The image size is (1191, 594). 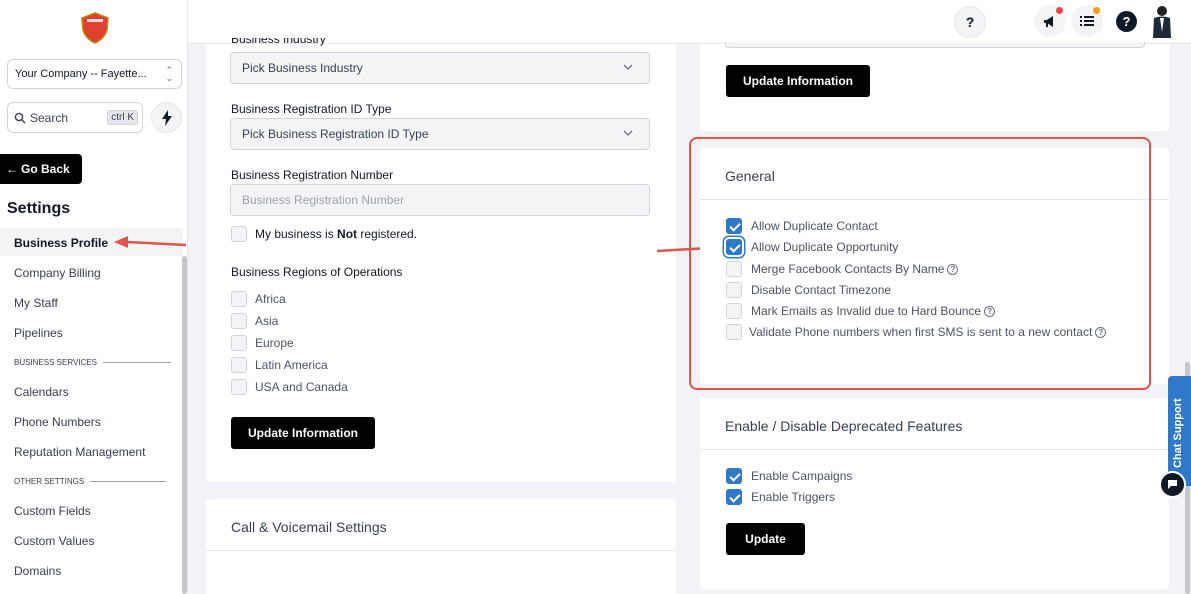 What do you see at coordinates (302, 68) in the screenshot?
I see `select-value: Pick Business Industry` at bounding box center [302, 68].